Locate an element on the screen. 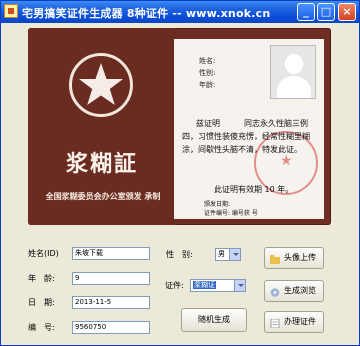 The height and width of the screenshot is (346, 360). apply-cert-button: 办理证件 is located at coordinates (294, 322).